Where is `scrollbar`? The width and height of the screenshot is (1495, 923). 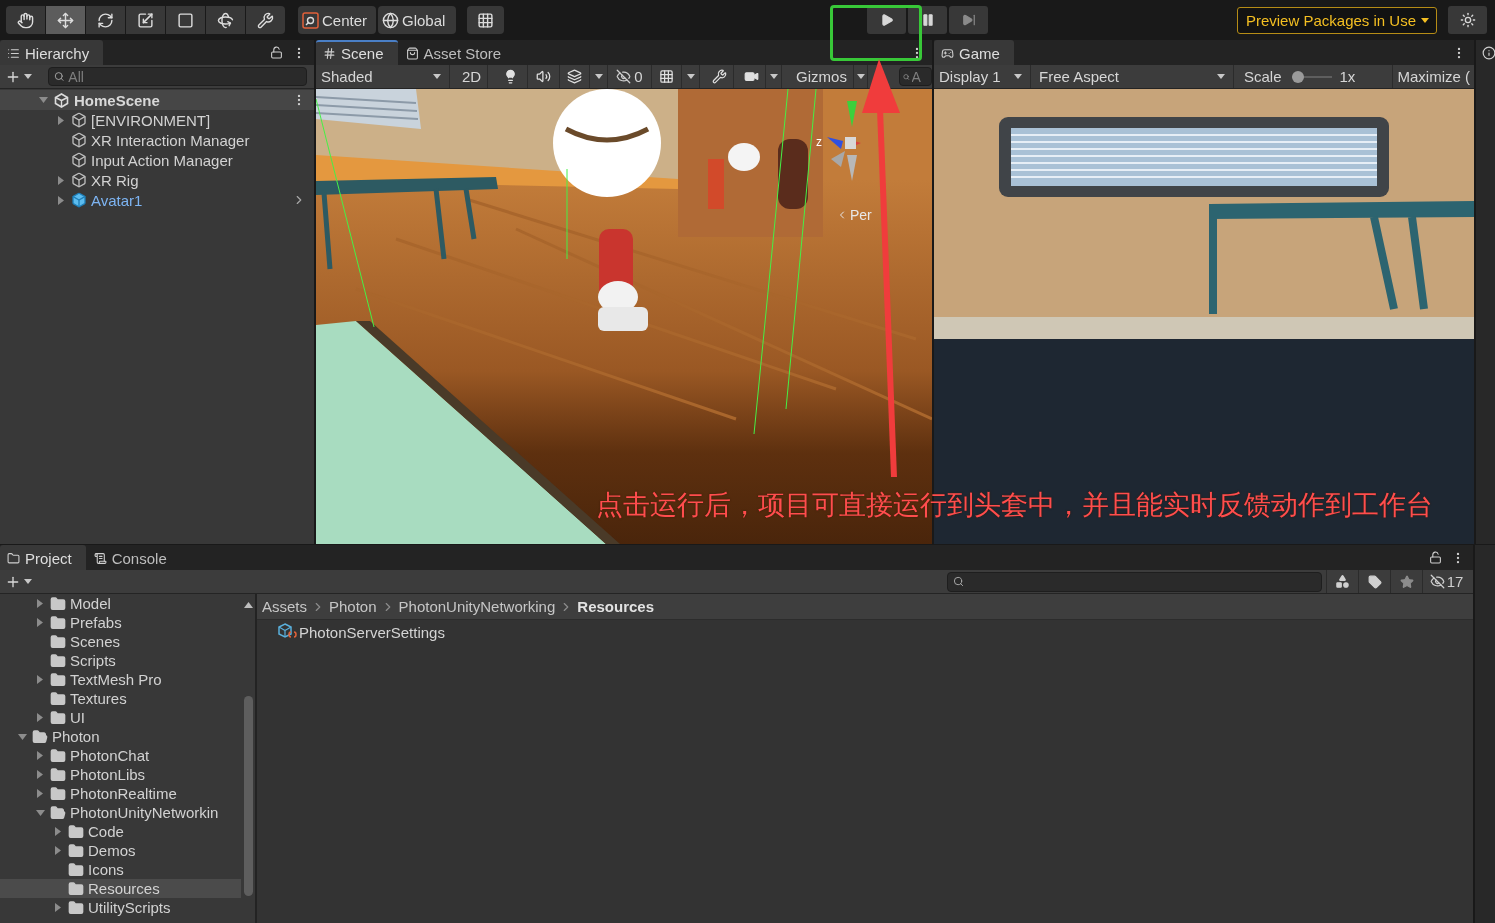
scrollbar is located at coordinates (249, 758).